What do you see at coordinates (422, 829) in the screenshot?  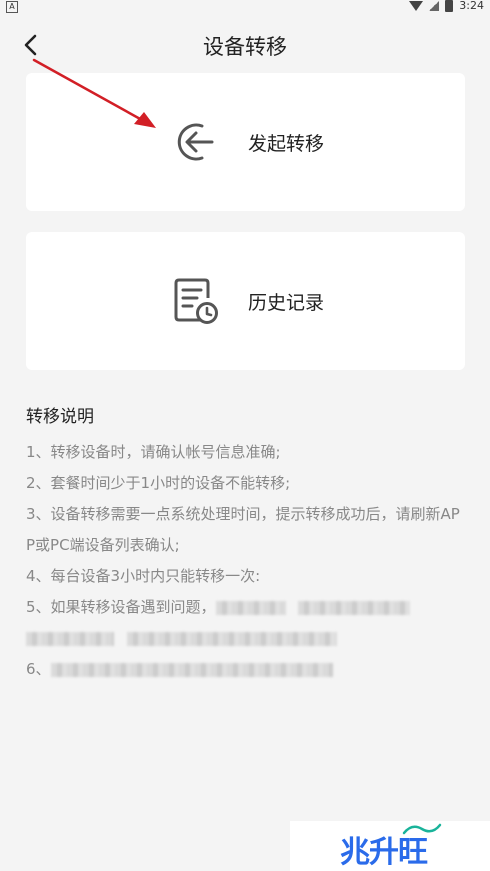 I see `wave-icon` at bounding box center [422, 829].